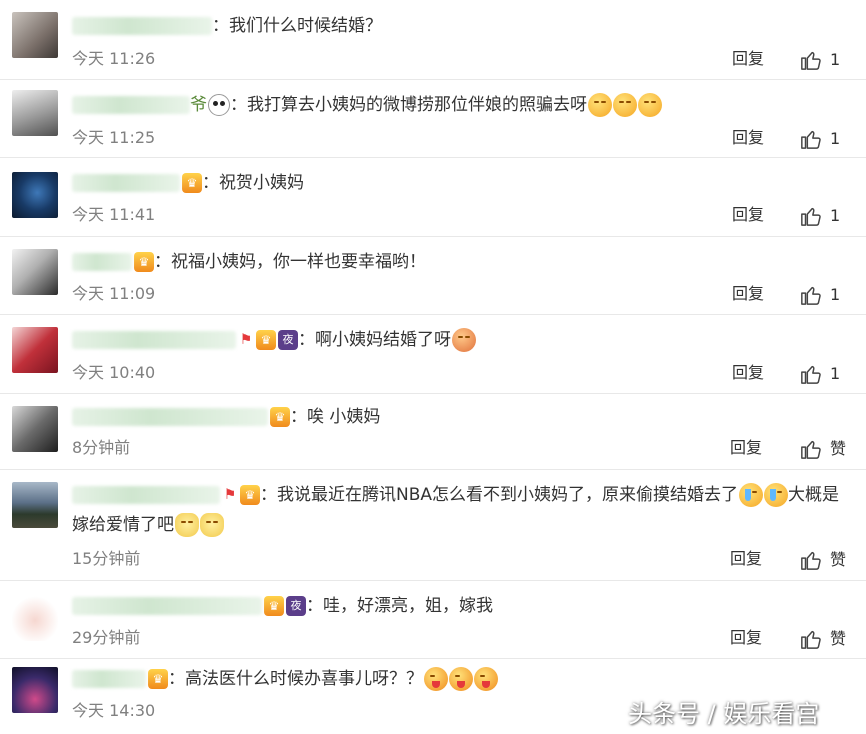 The width and height of the screenshot is (866, 734). I want to click on comment-text-line: ♛ 夜：哇，好漂亮，姐，嫁我, so click(462, 606).